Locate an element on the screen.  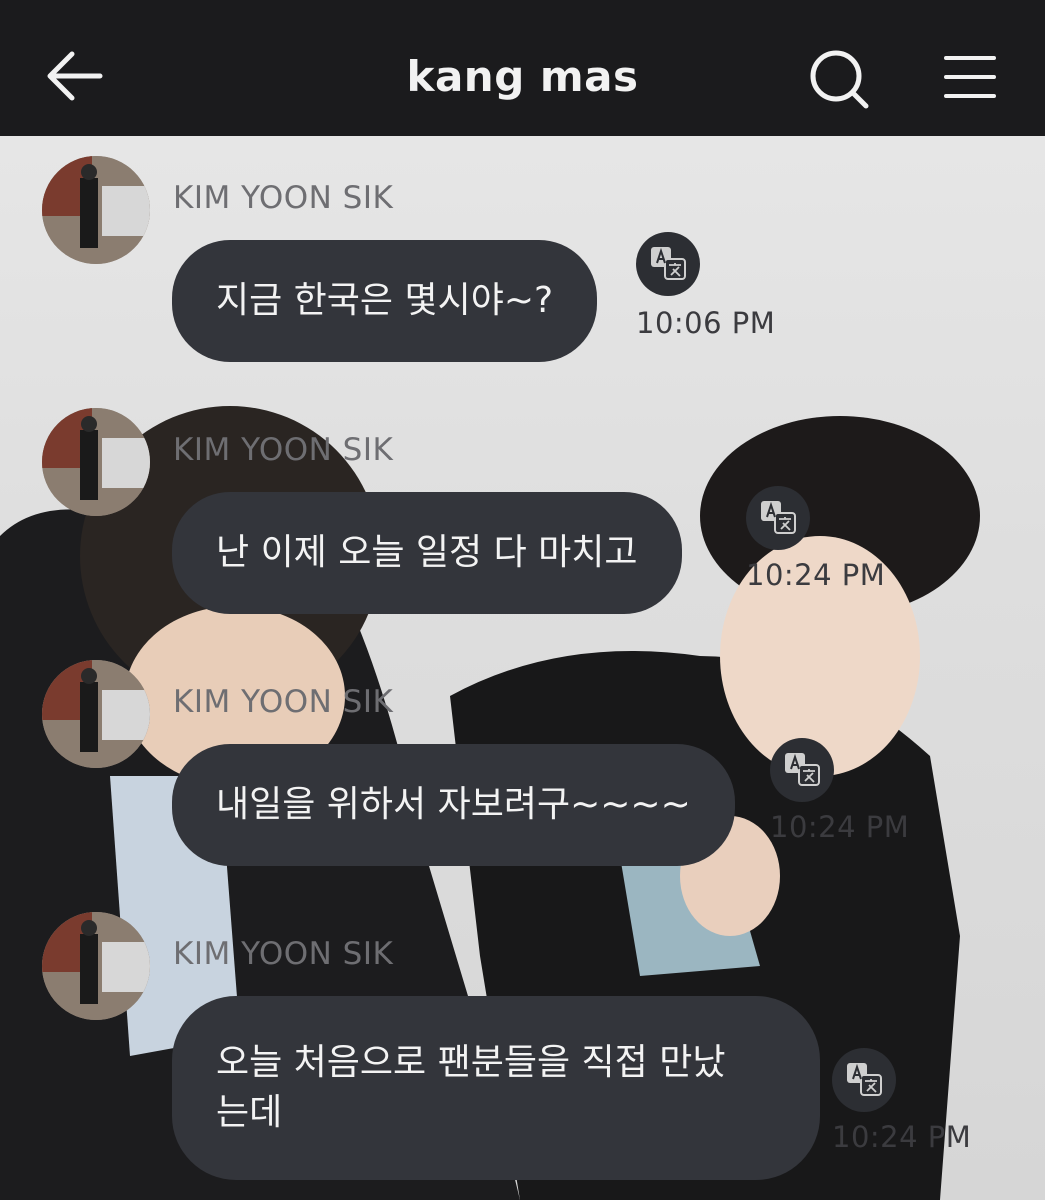
message-bubble: 내일을 위하서 자보려구~~~~ is located at coordinates (453, 805).